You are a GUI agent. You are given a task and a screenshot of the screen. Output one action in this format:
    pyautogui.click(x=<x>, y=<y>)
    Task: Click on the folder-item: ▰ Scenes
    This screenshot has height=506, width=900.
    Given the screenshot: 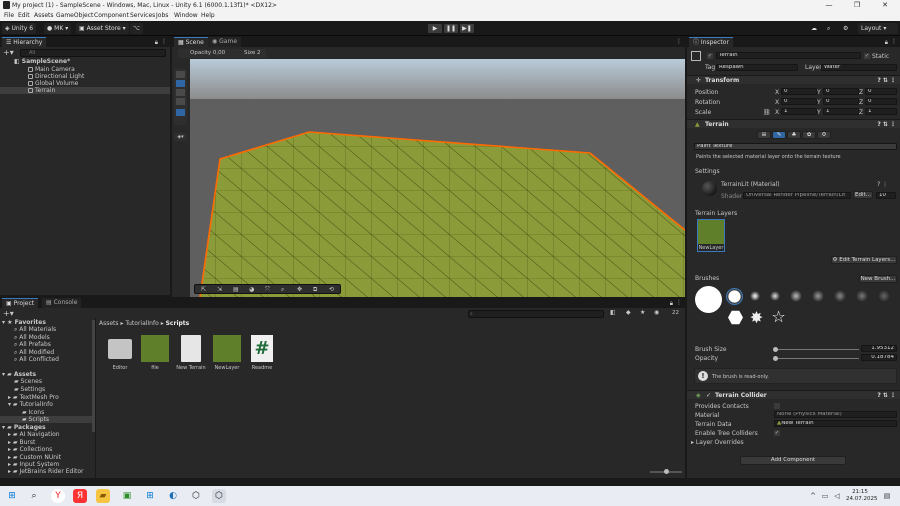 What is the action you would take?
    pyautogui.click(x=28, y=381)
    